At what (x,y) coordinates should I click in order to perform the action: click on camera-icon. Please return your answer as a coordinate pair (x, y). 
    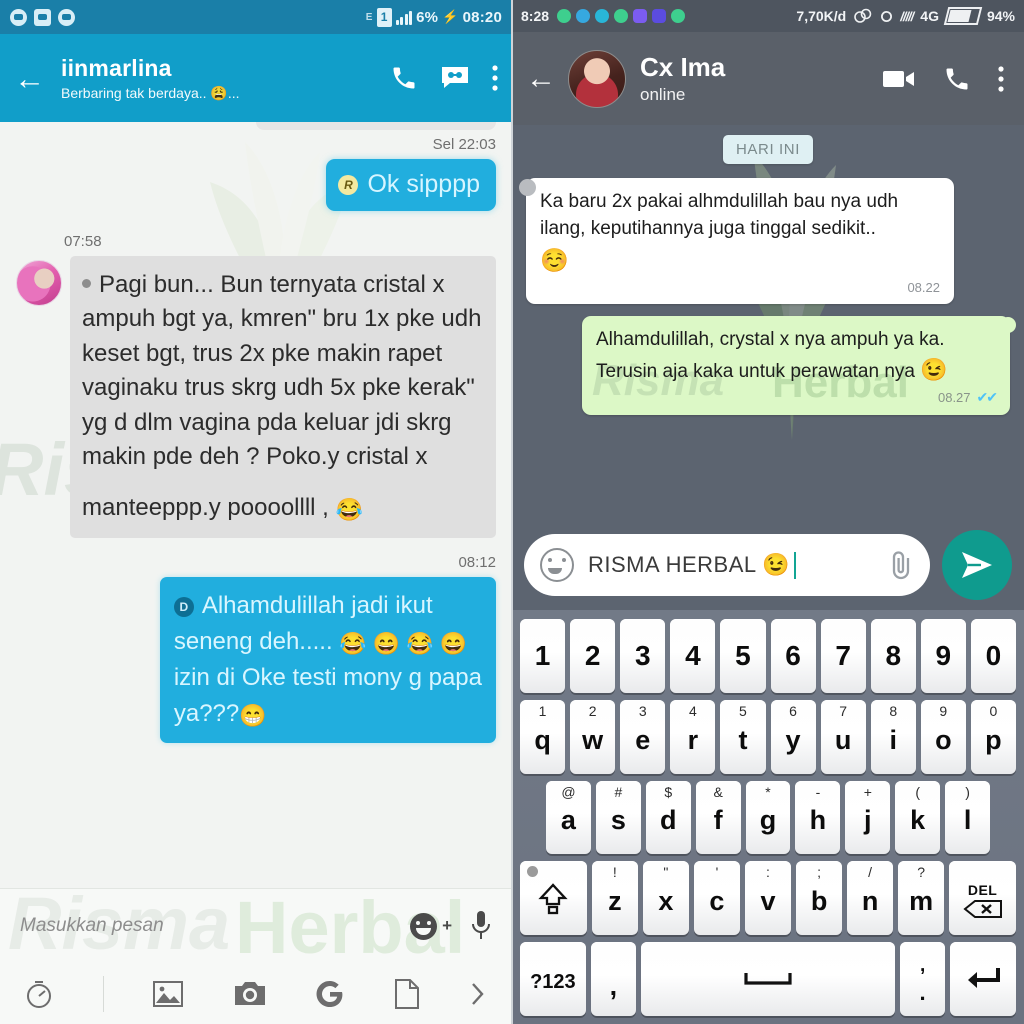
    Looking at the image, I should click on (250, 994).